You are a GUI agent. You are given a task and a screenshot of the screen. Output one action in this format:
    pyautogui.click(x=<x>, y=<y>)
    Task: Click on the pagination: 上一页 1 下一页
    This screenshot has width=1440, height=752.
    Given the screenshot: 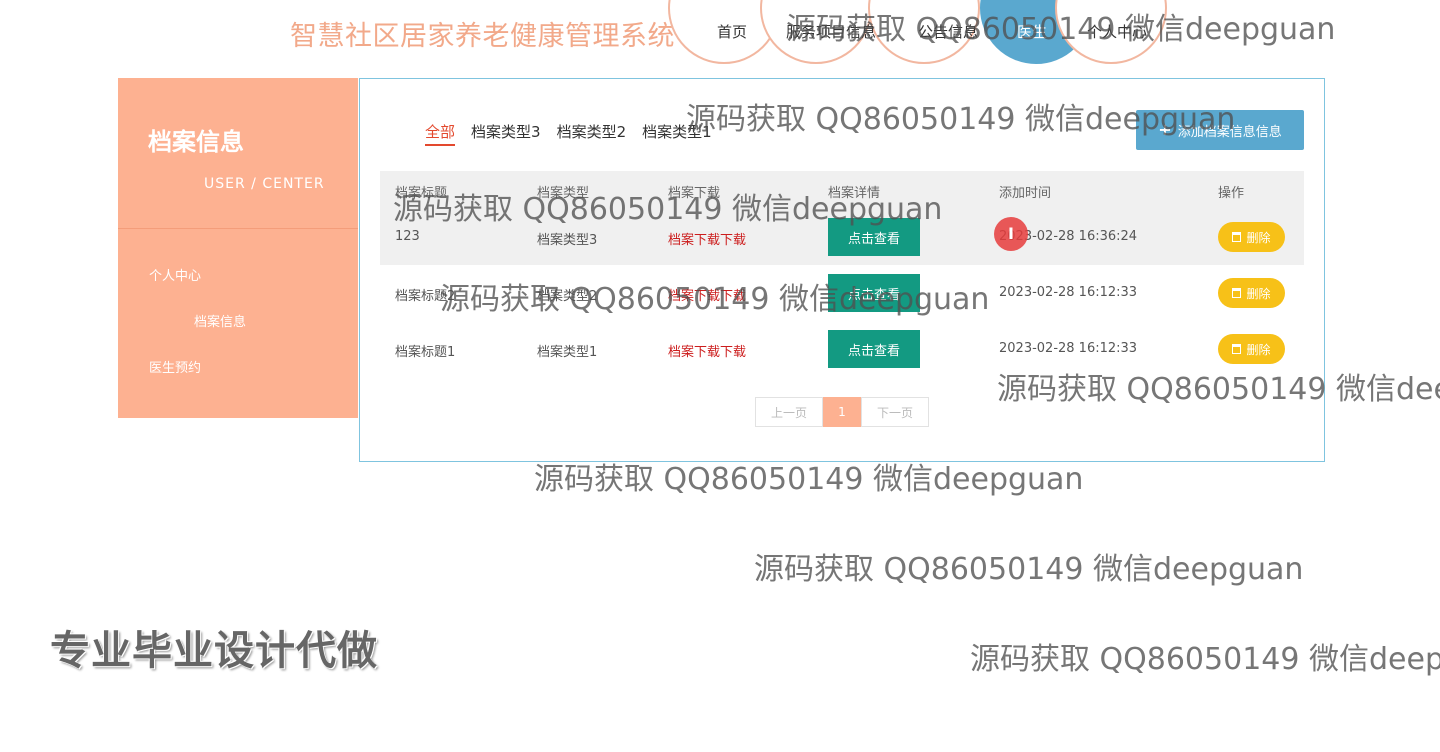 What is the action you would take?
    pyautogui.click(x=842, y=412)
    